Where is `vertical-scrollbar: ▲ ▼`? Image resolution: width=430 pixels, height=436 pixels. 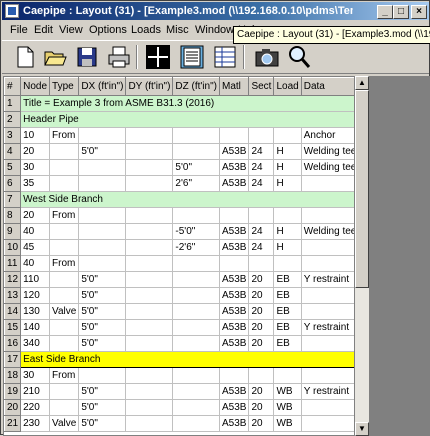 vertical-scrollbar: ▲ ▼ is located at coordinates (362, 256).